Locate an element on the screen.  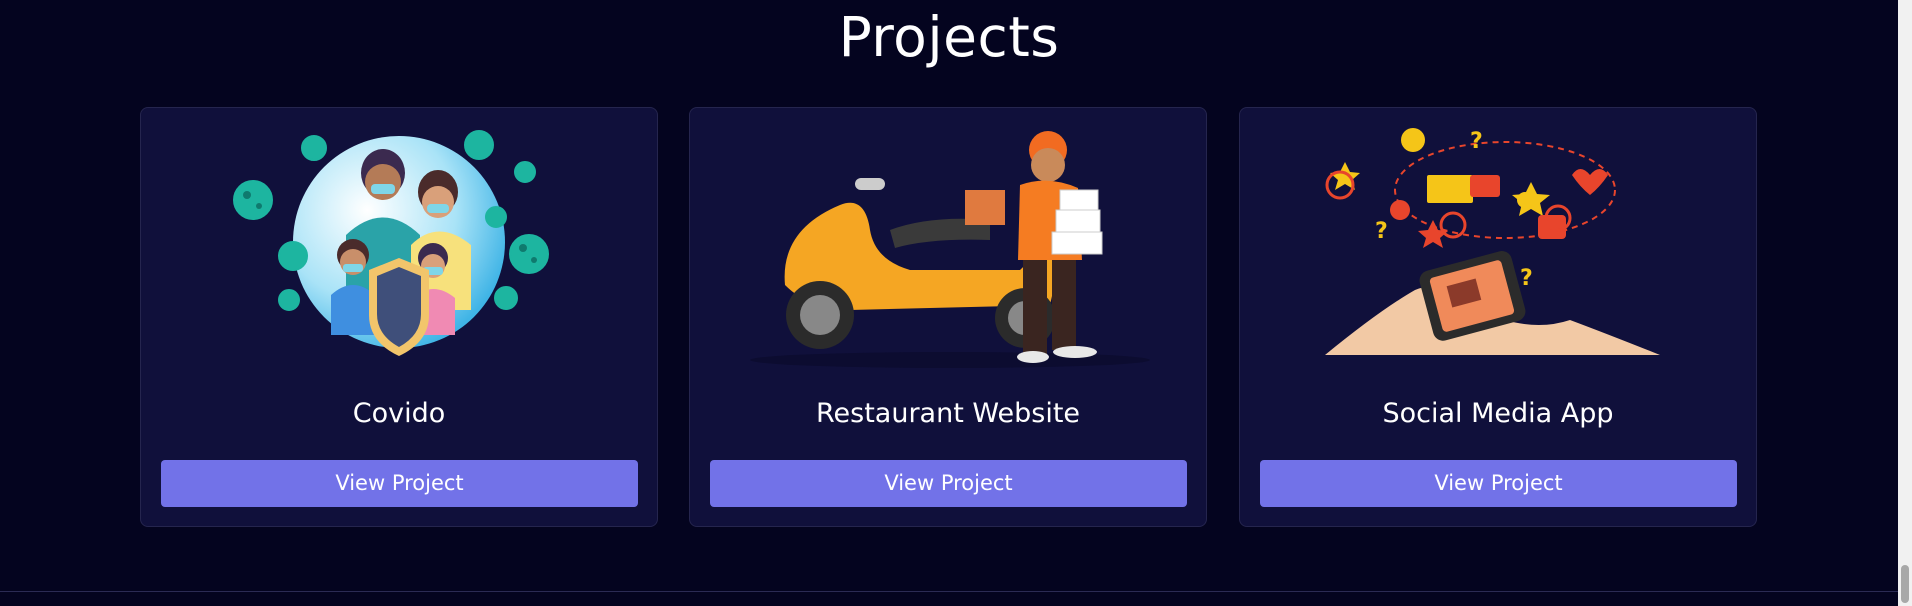
section-divider is located at coordinates (949, 591).